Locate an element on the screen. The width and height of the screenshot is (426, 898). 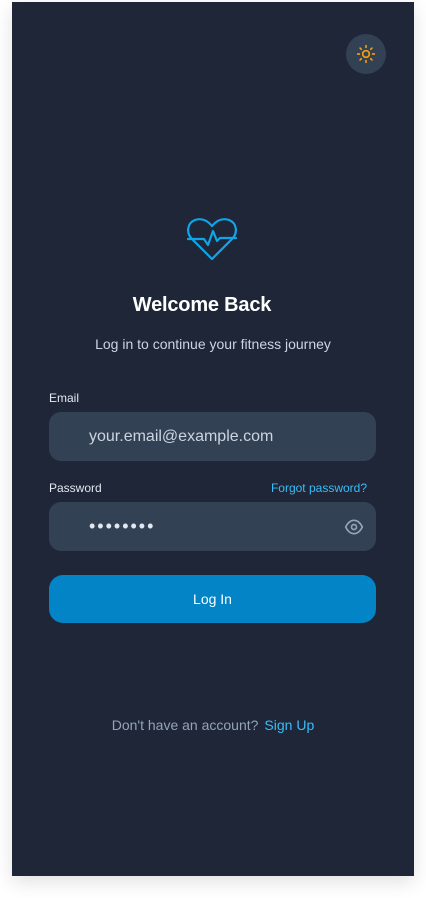
signup-link: Sign Up is located at coordinates (289, 725).